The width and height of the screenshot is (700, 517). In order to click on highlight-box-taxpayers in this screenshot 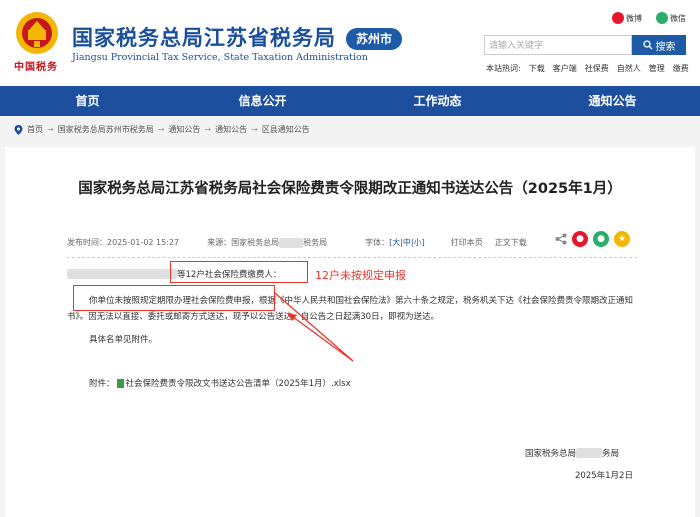, I will do `click(239, 272)`.